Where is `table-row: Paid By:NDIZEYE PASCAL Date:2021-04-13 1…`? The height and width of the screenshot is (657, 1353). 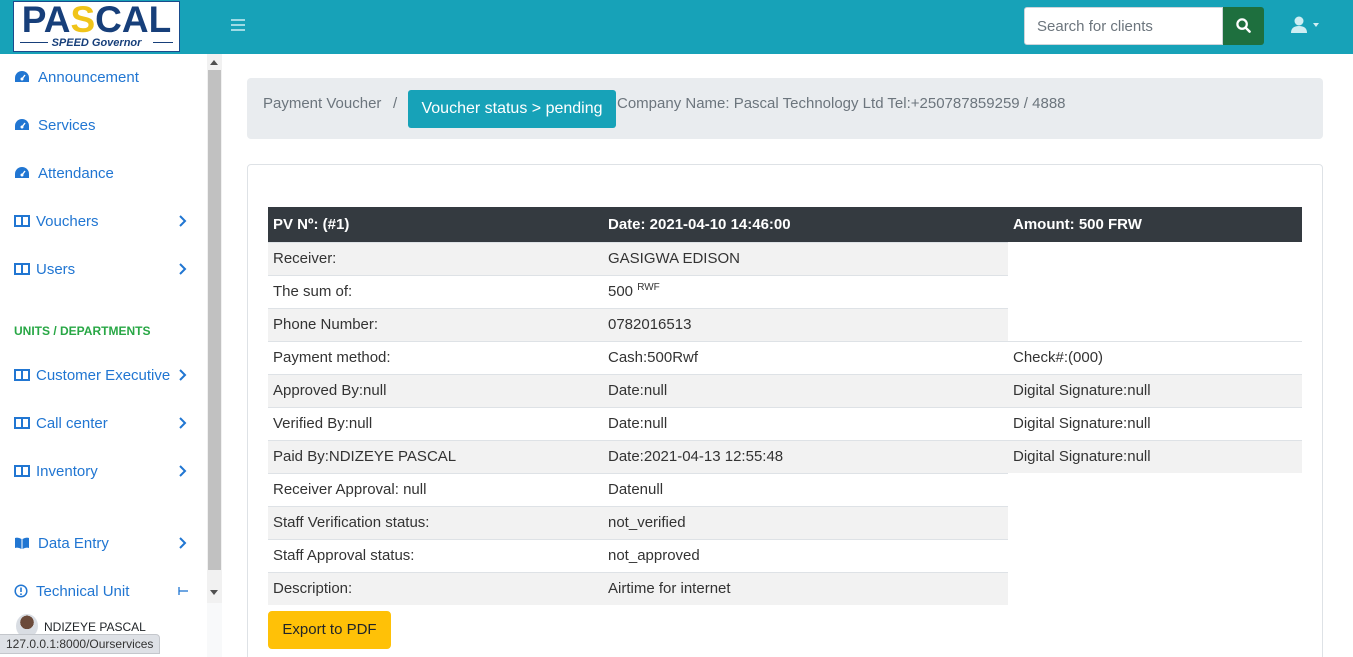 table-row: Paid By:NDIZEYE PASCAL Date:2021-04-13 1… is located at coordinates (785, 456).